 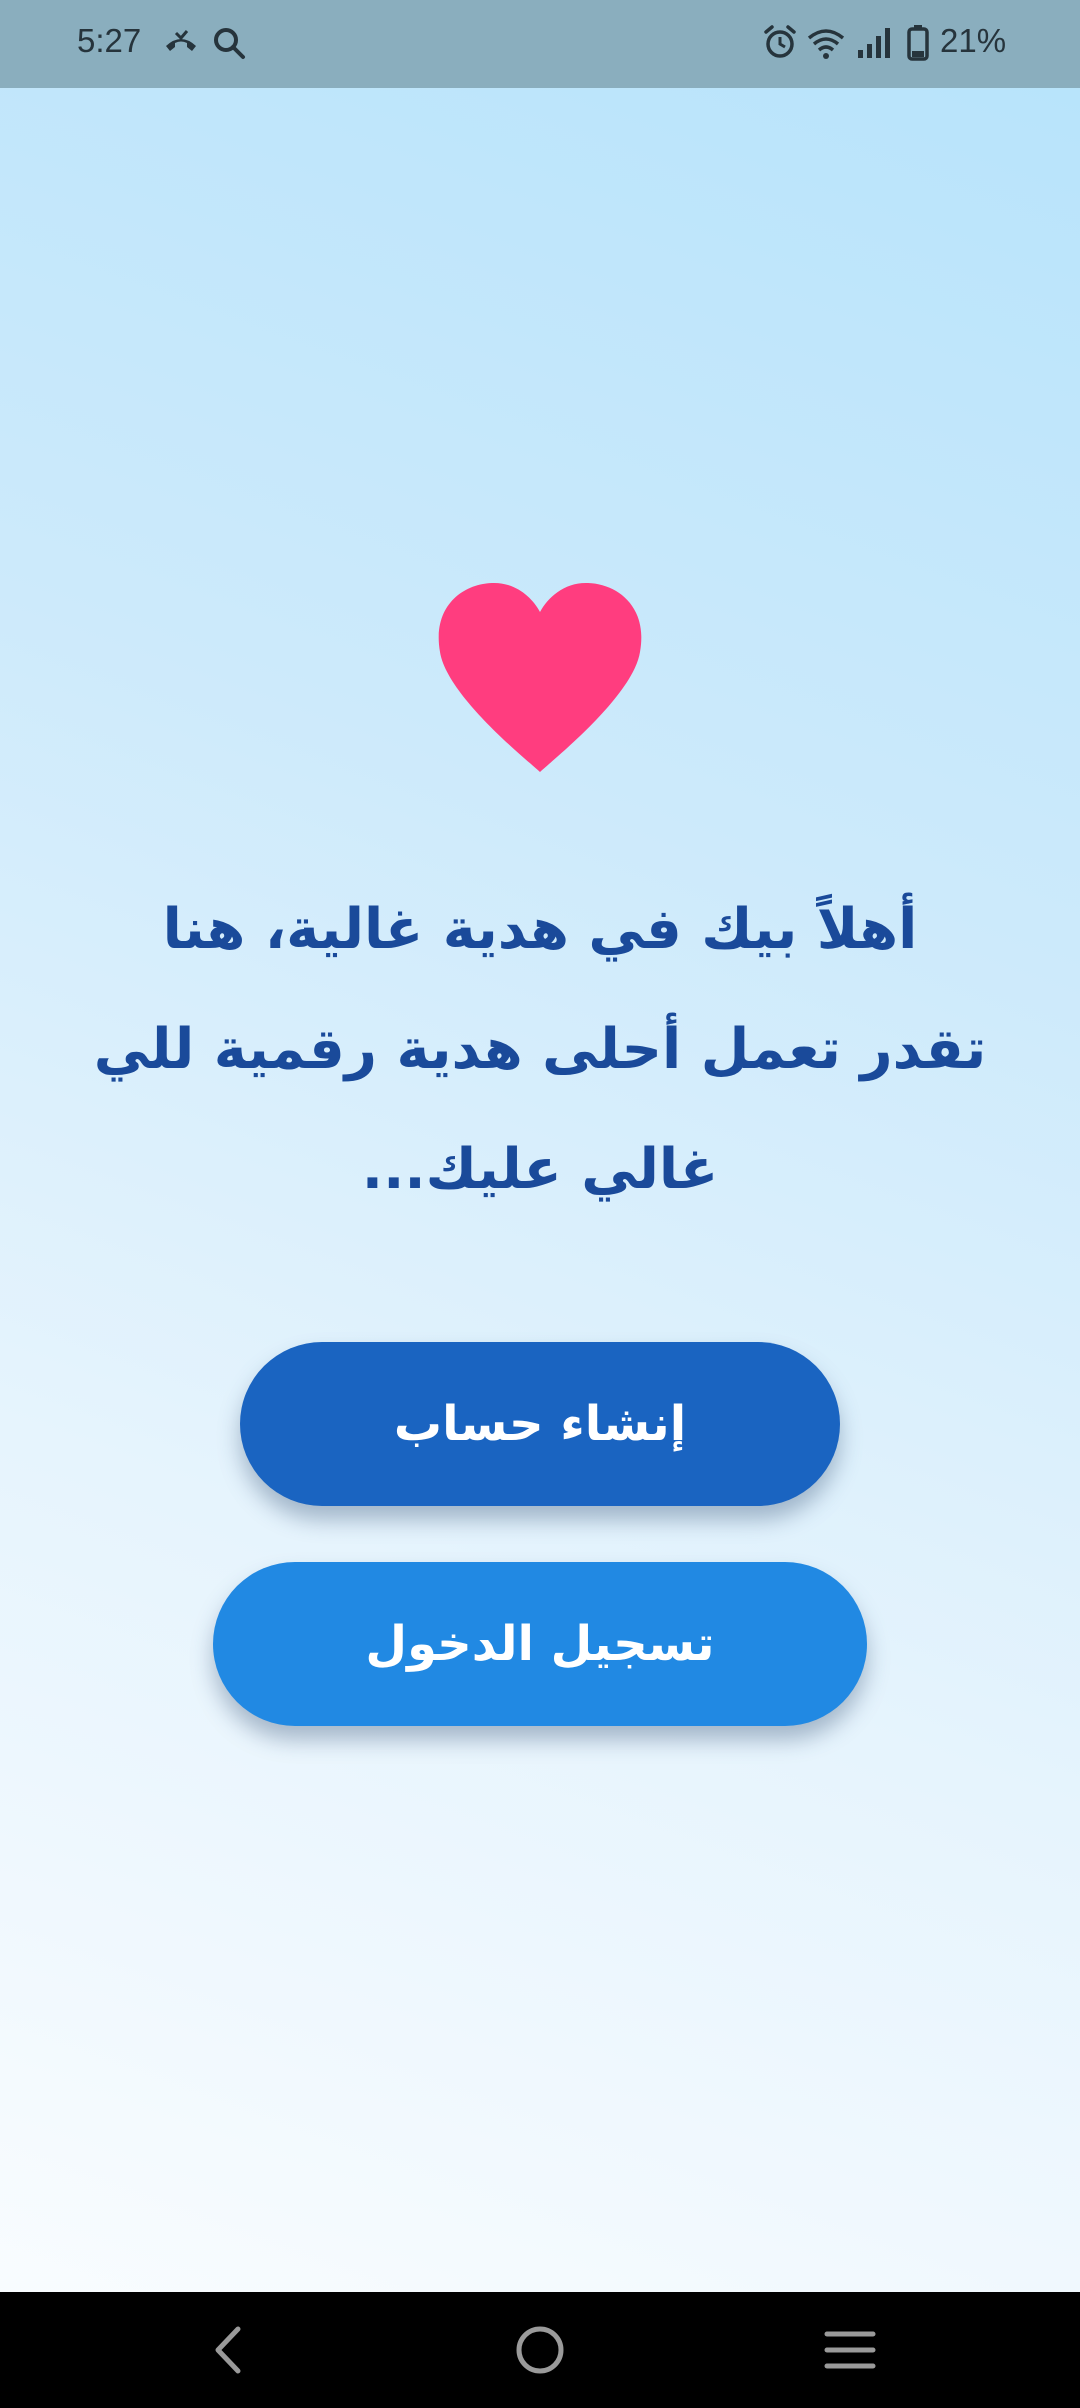 I want to click on create-account-label: إنشاء حساب, so click(x=540, y=1424).